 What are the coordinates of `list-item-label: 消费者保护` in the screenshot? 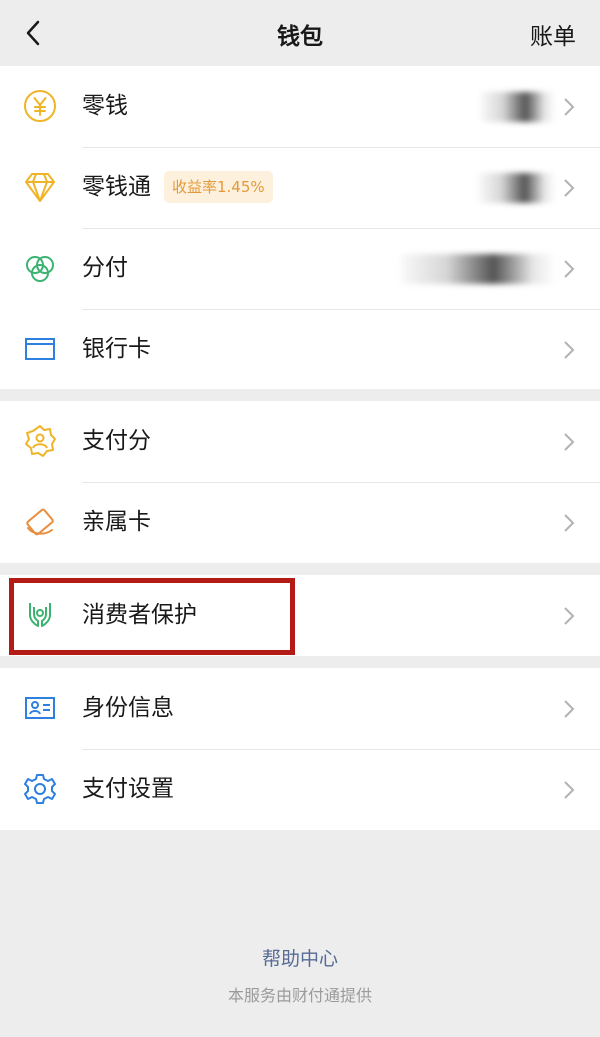 It's located at (139, 615).